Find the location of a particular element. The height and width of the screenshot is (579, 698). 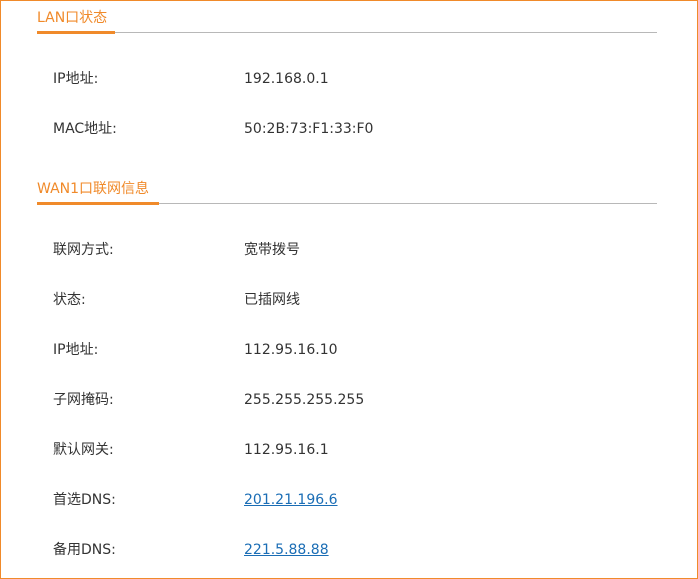

wan-section-title: WAN1口联网信息 is located at coordinates (93, 189).